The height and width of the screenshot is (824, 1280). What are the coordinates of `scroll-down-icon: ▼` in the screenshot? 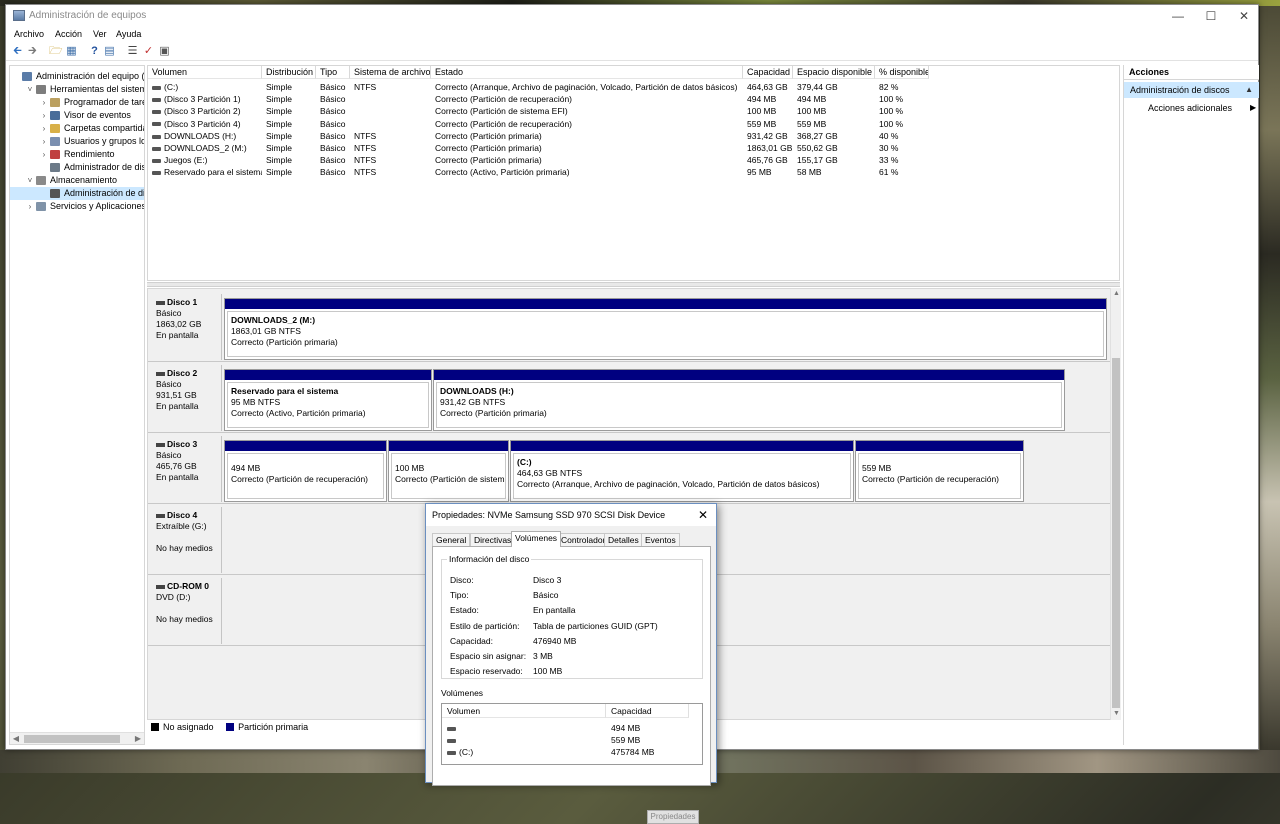 It's located at (1116, 714).